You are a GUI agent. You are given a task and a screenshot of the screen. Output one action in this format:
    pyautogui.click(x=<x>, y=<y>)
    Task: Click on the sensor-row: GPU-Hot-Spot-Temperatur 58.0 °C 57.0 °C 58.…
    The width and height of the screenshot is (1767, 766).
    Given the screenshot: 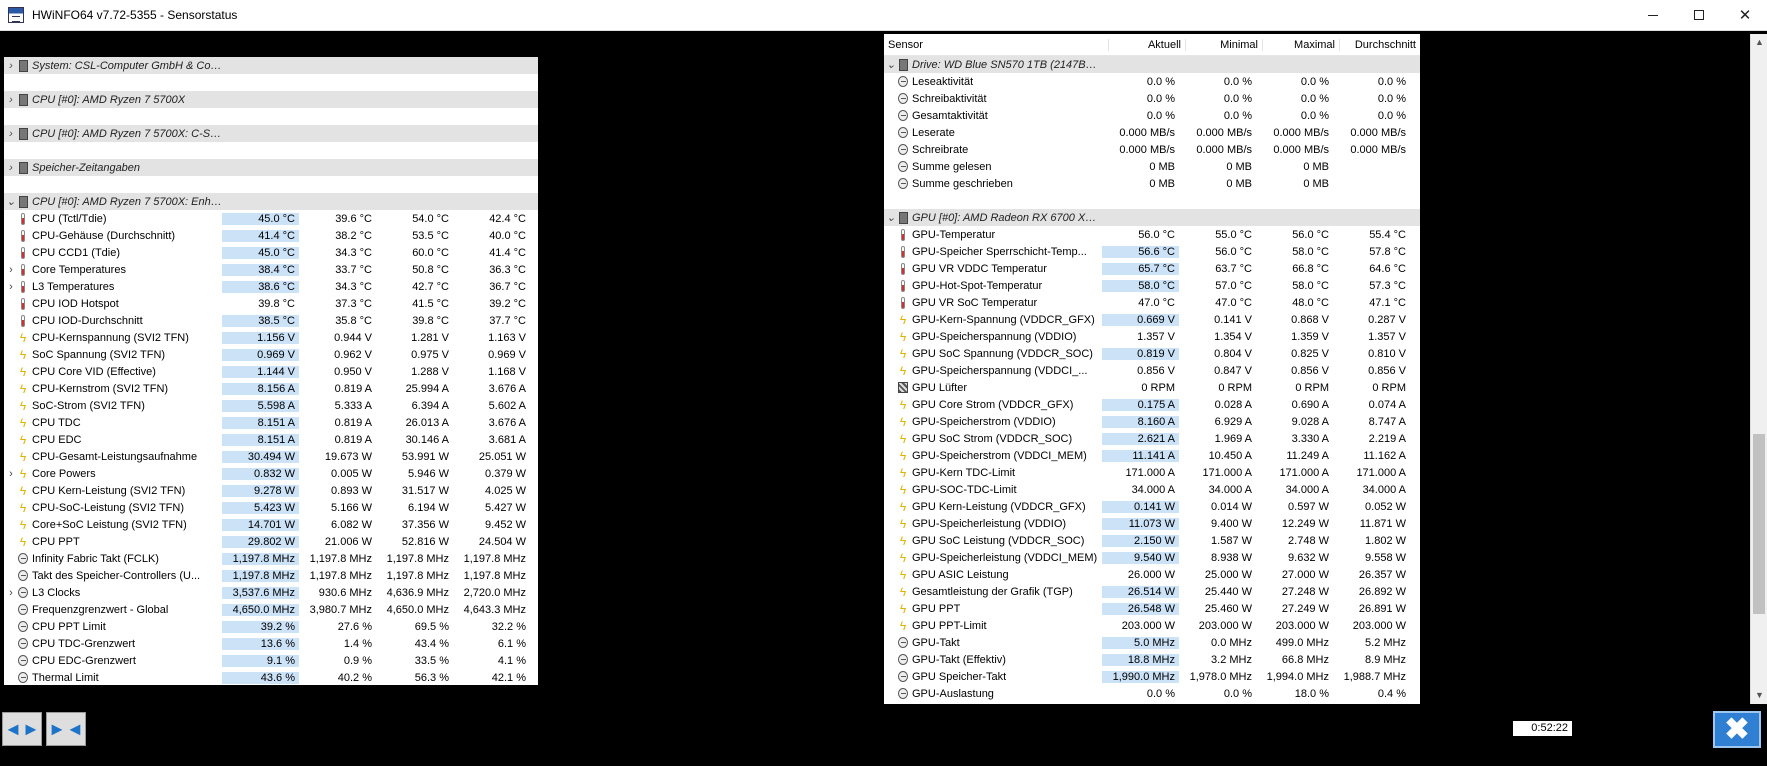 What is the action you would take?
    pyautogui.click(x=1152, y=285)
    